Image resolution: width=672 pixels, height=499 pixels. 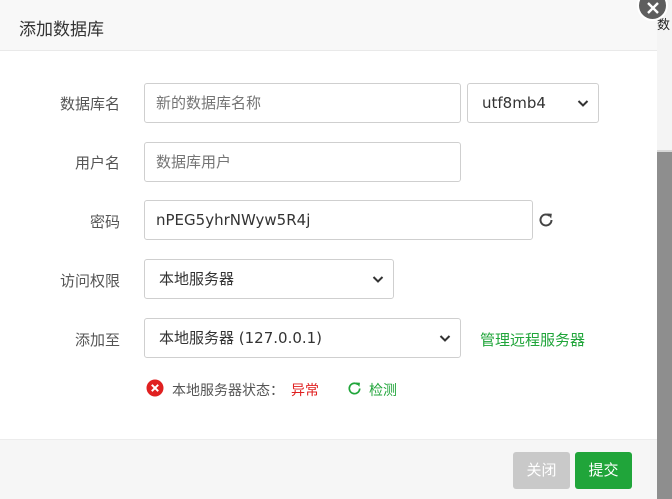 I want to click on charset-selected-value: utf8mb4, so click(x=514, y=103).